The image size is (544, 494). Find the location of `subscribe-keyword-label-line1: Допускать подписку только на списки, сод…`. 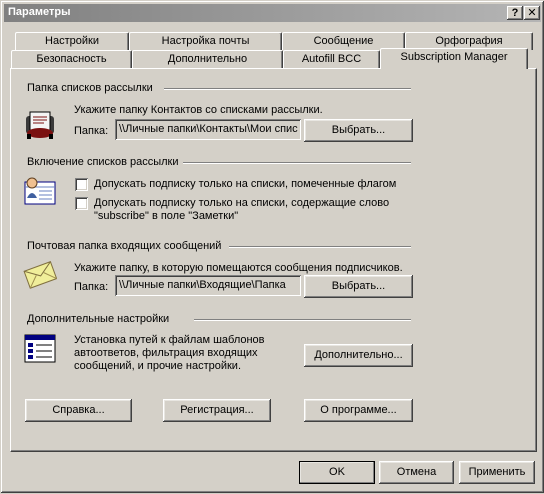

subscribe-keyword-label-line1: Допускать подписку только на списки, сод… is located at coordinates (242, 203).